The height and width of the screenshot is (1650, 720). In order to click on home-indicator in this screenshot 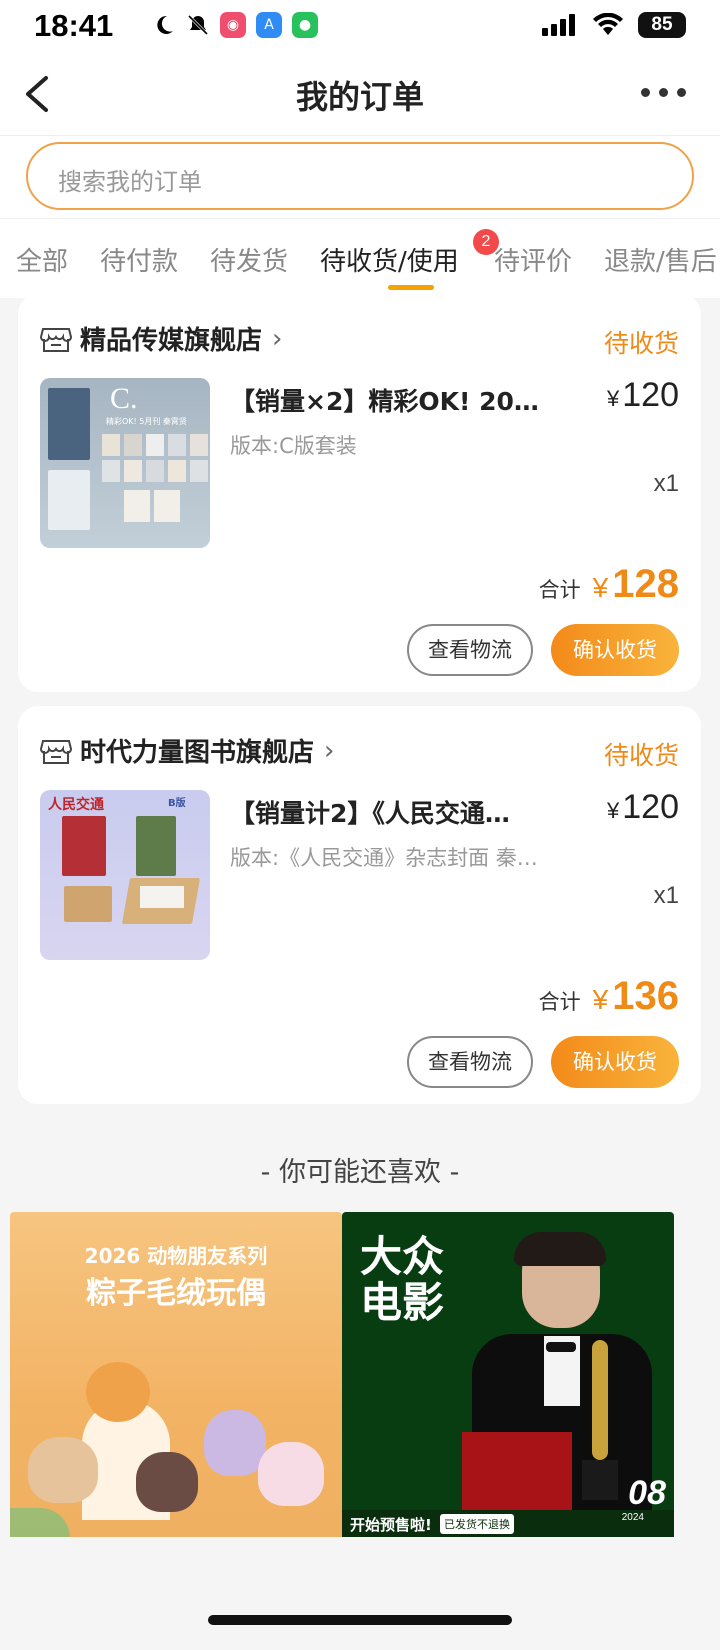, I will do `click(360, 1620)`.